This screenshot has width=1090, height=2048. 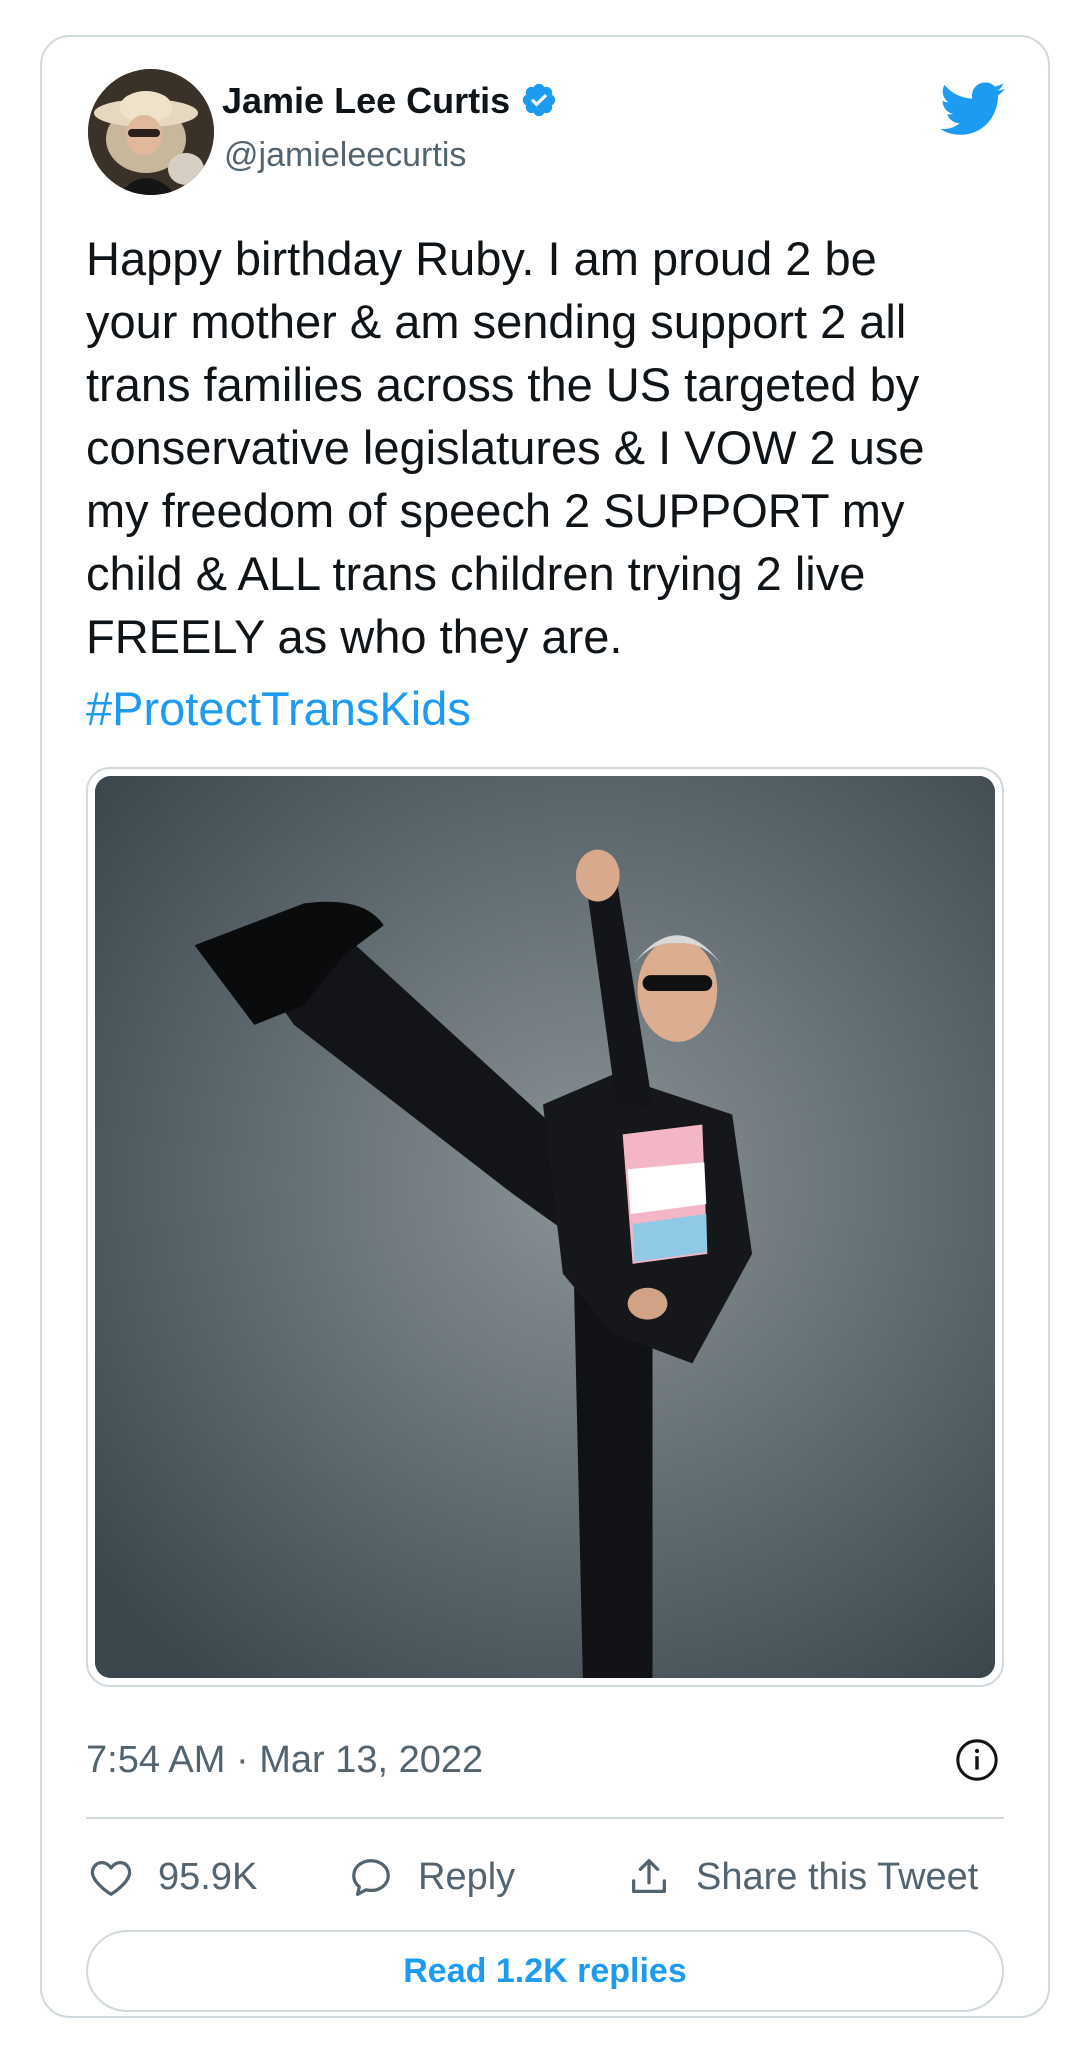 I want to click on reply-button: Reply, so click(x=431, y=1877).